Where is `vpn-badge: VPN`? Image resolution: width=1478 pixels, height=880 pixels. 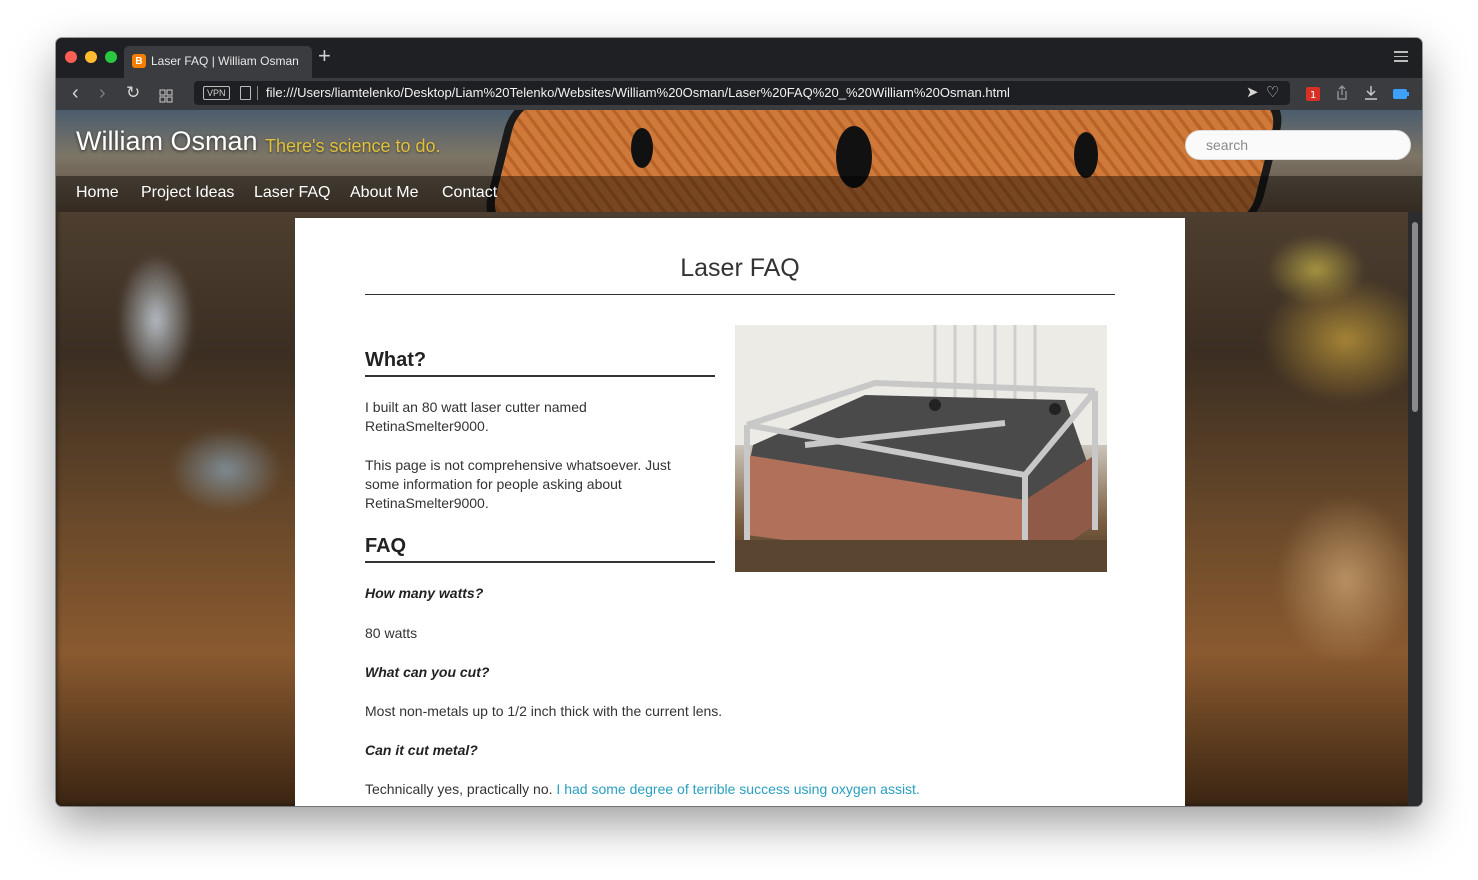
vpn-badge: VPN is located at coordinates (216, 93).